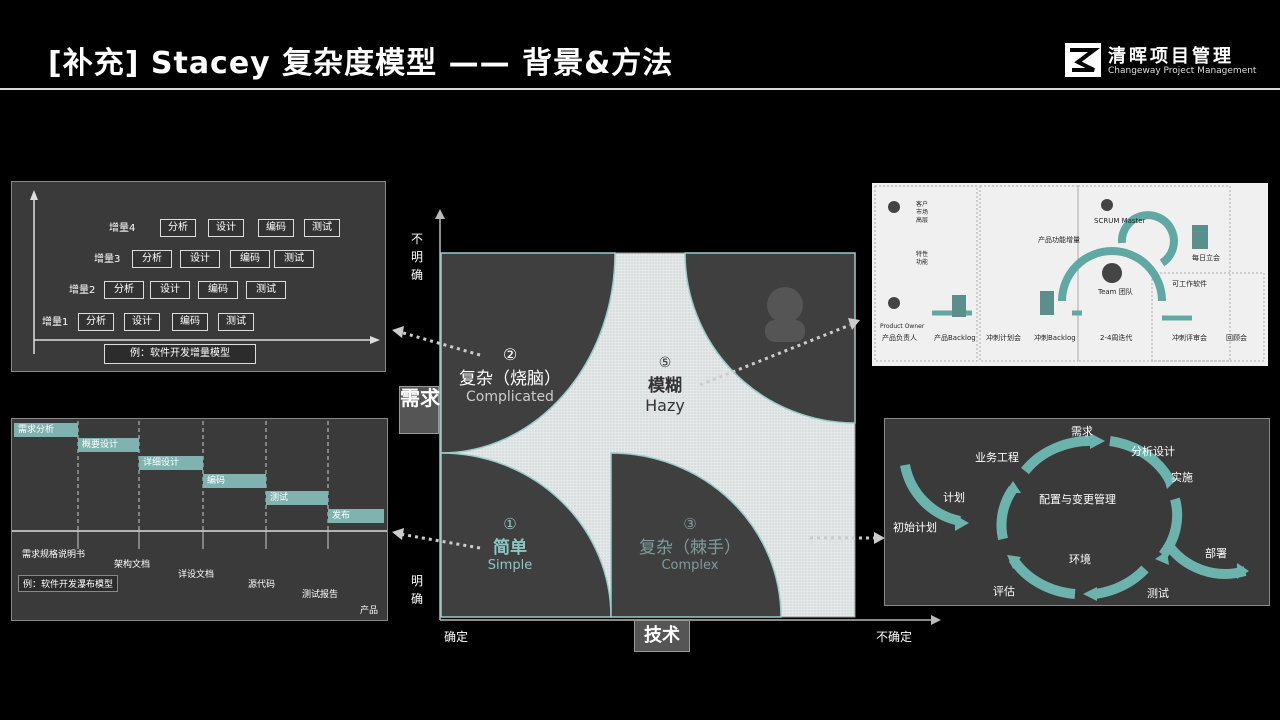 The height and width of the screenshot is (720, 1280). What do you see at coordinates (899, 338) in the screenshot?
I see `scrum-label-product-owner: 产品负责人` at bounding box center [899, 338].